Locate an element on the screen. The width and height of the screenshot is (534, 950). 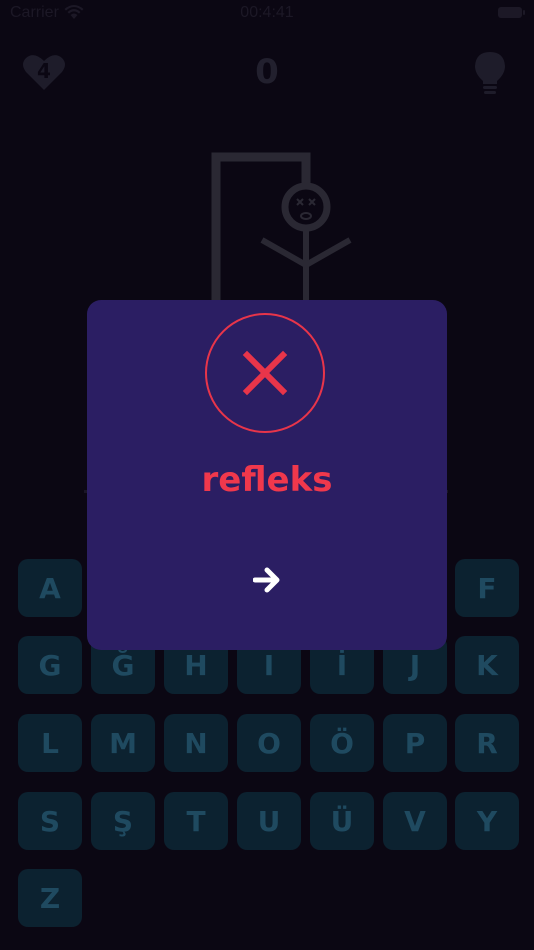
hint-button is located at coordinates (490, 73).